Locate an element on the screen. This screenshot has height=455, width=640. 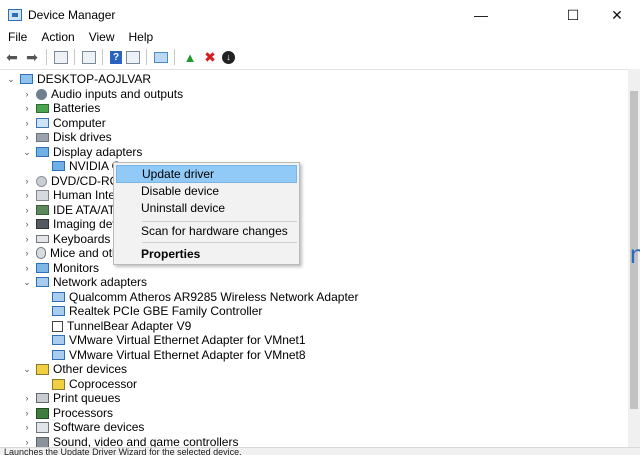
background-window-strip: n is located at coordinates (634, 258).